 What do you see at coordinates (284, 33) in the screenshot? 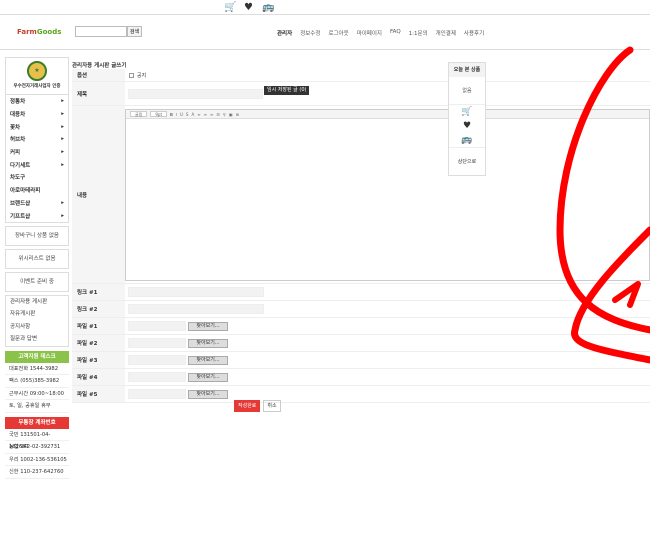
I see `nav-admin: 관리자` at bounding box center [284, 33].